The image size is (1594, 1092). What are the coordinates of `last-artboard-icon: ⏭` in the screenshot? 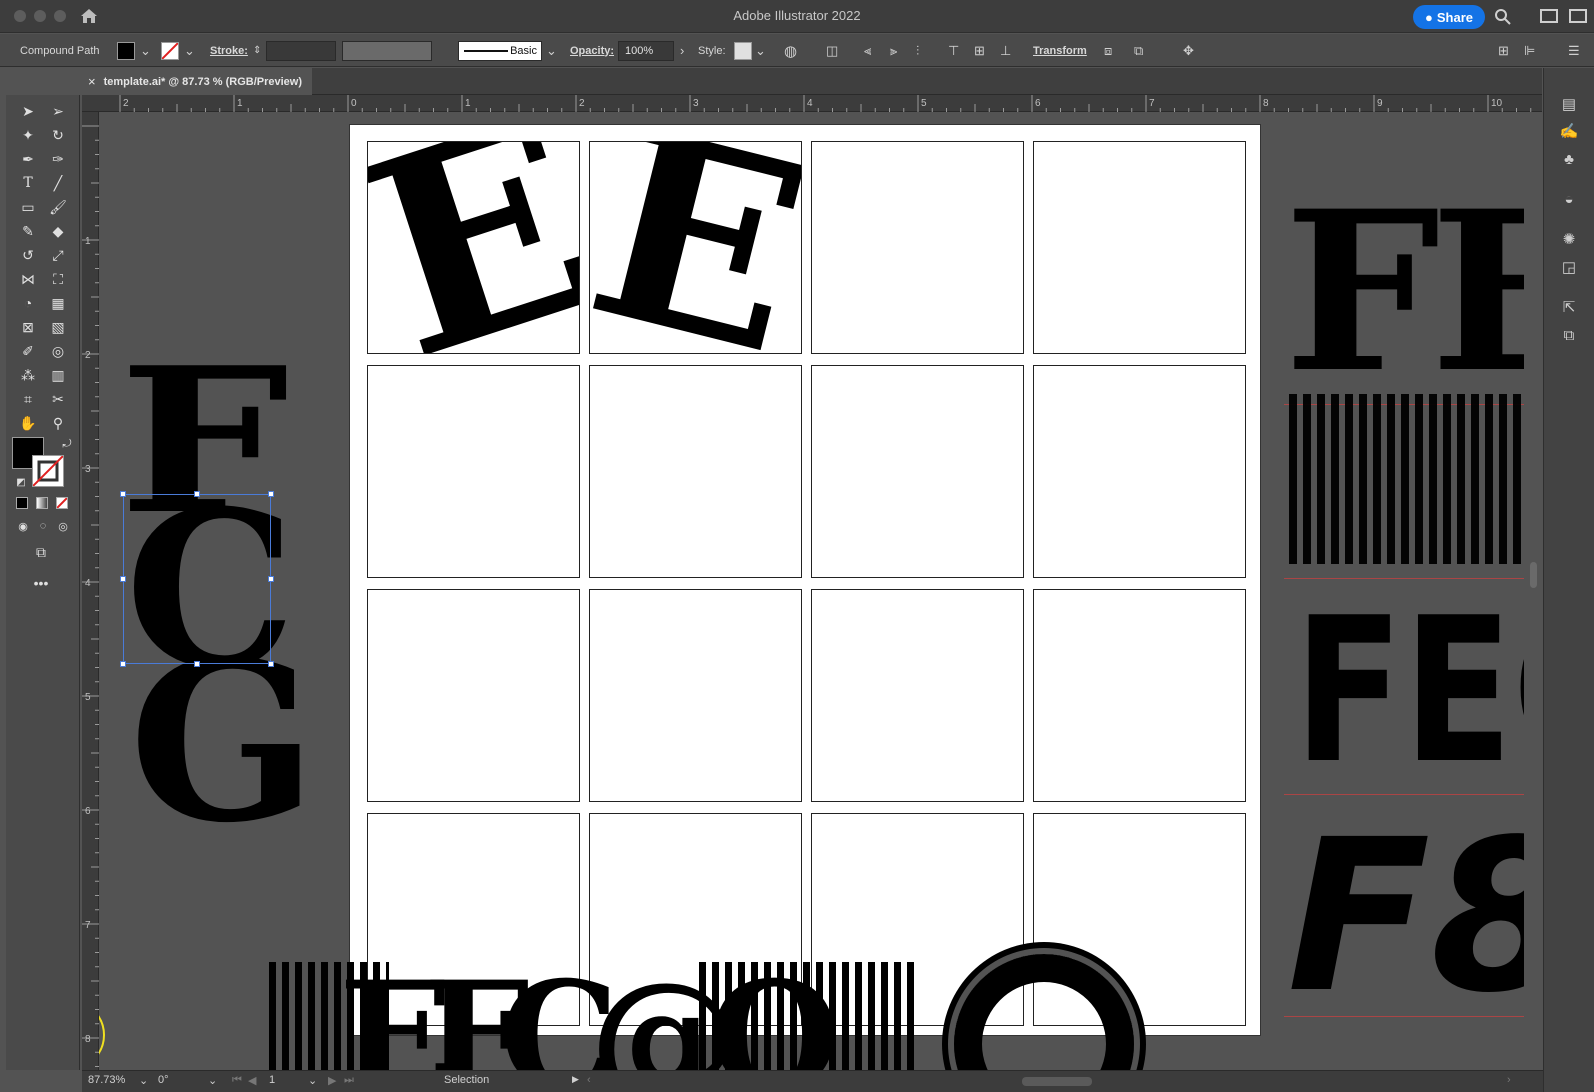 It's located at (349, 1080).